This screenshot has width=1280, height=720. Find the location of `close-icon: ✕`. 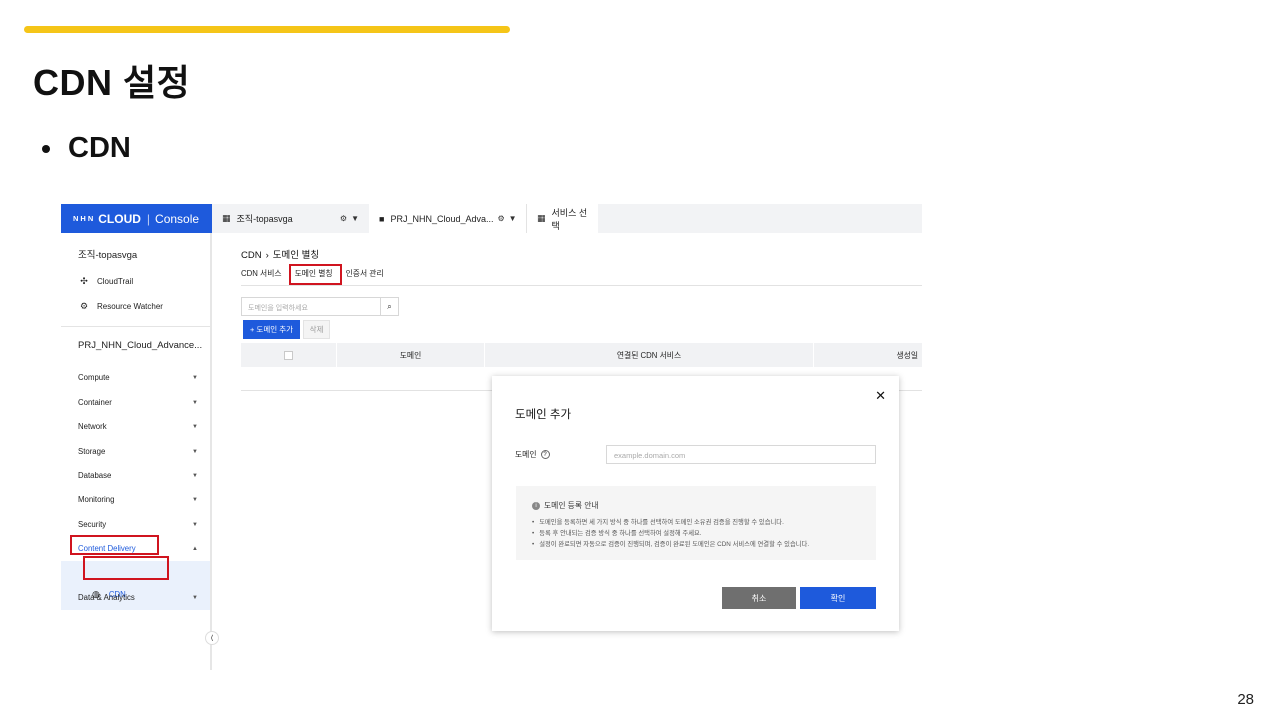

close-icon: ✕ is located at coordinates (880, 396).